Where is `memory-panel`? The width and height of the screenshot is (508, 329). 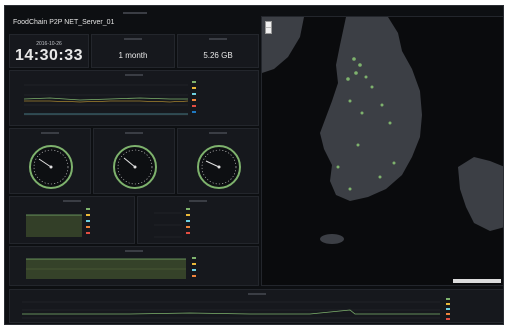 memory-panel is located at coordinates (134, 266).